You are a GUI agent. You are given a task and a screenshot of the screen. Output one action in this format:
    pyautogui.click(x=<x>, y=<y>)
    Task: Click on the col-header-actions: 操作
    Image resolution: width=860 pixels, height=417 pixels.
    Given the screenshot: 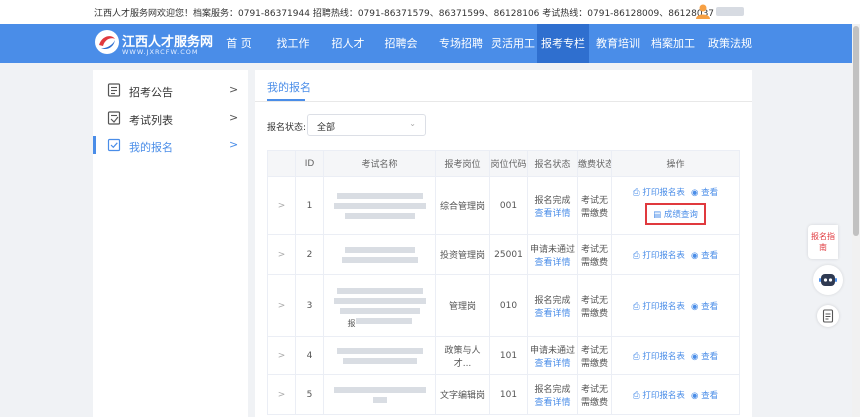 What is the action you would take?
    pyautogui.click(x=675, y=163)
    